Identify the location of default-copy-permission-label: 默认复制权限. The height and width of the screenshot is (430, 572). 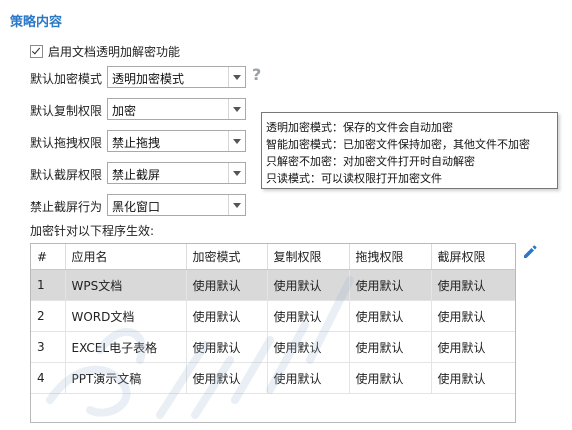
(66, 111).